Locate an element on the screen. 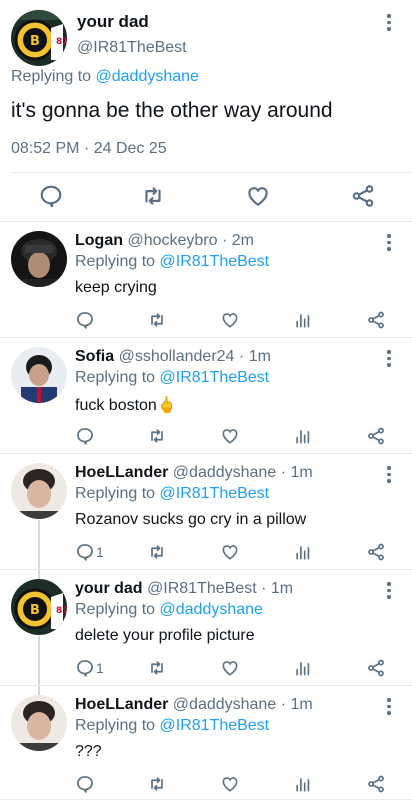 This screenshot has height=800, width=412. reply-header: Logan @hockeybro · 2m is located at coordinates (164, 241).